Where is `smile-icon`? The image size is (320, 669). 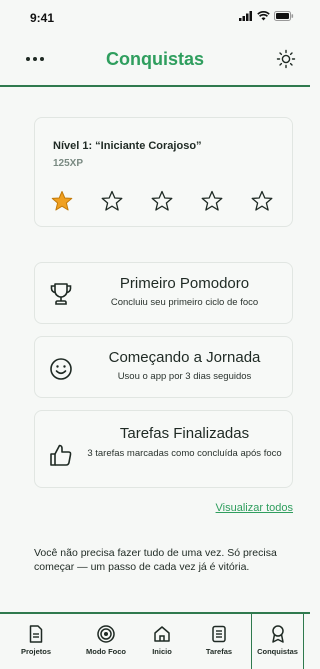 smile-icon is located at coordinates (61, 369).